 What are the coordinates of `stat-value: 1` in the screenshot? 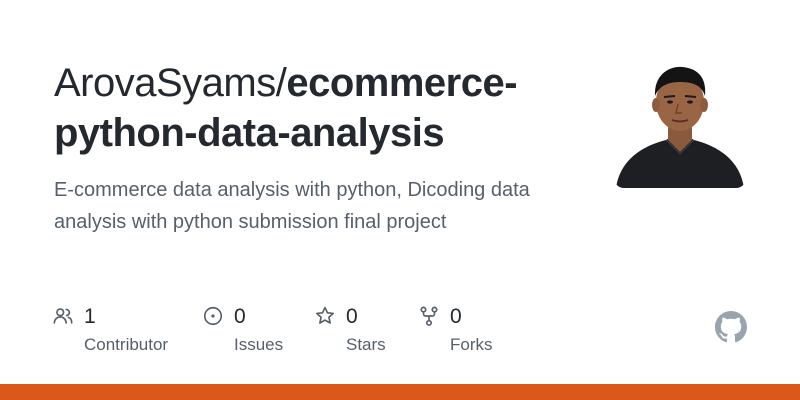 It's located at (90, 316).